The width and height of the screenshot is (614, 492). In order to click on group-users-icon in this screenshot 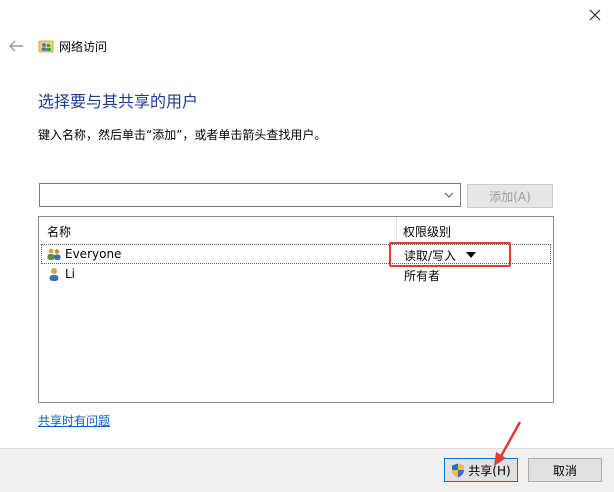, I will do `click(54, 254)`.